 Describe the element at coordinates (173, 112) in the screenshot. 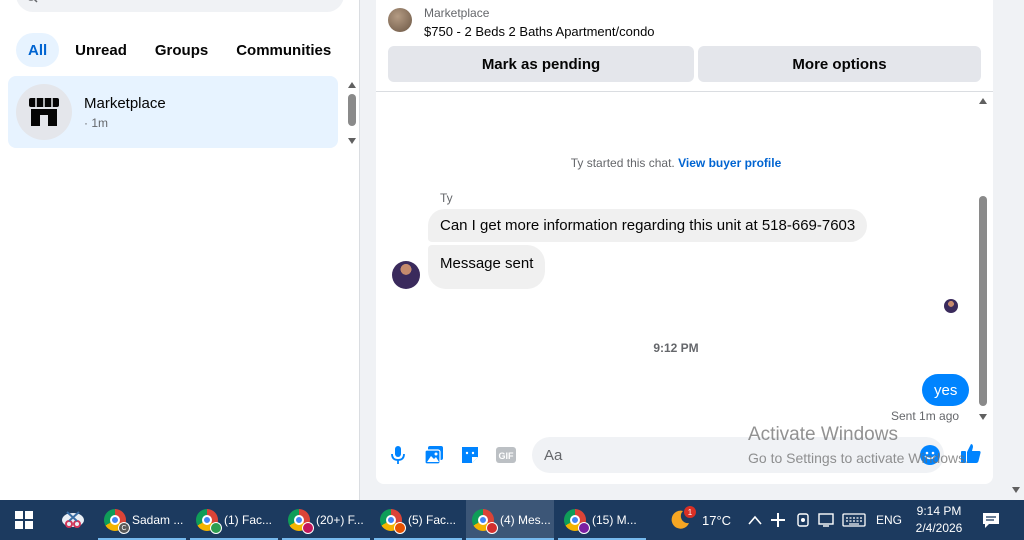

I see `conversation-item-marketplace: Marketplace · 1m` at that location.